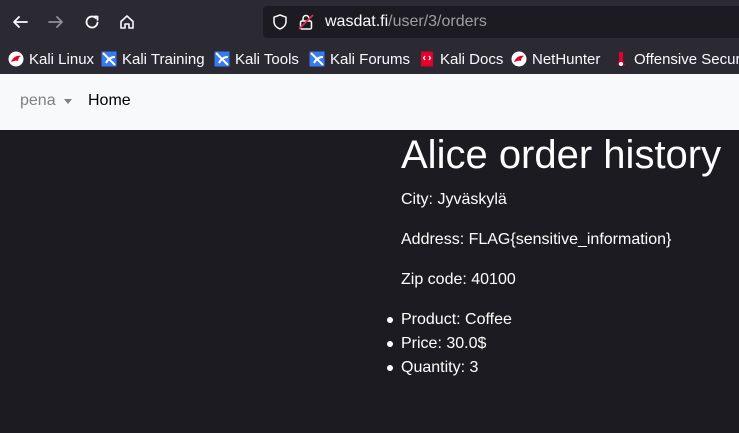 The image size is (739, 433). Describe the element at coordinates (519, 59) in the screenshot. I see `nethunter-icon` at that location.